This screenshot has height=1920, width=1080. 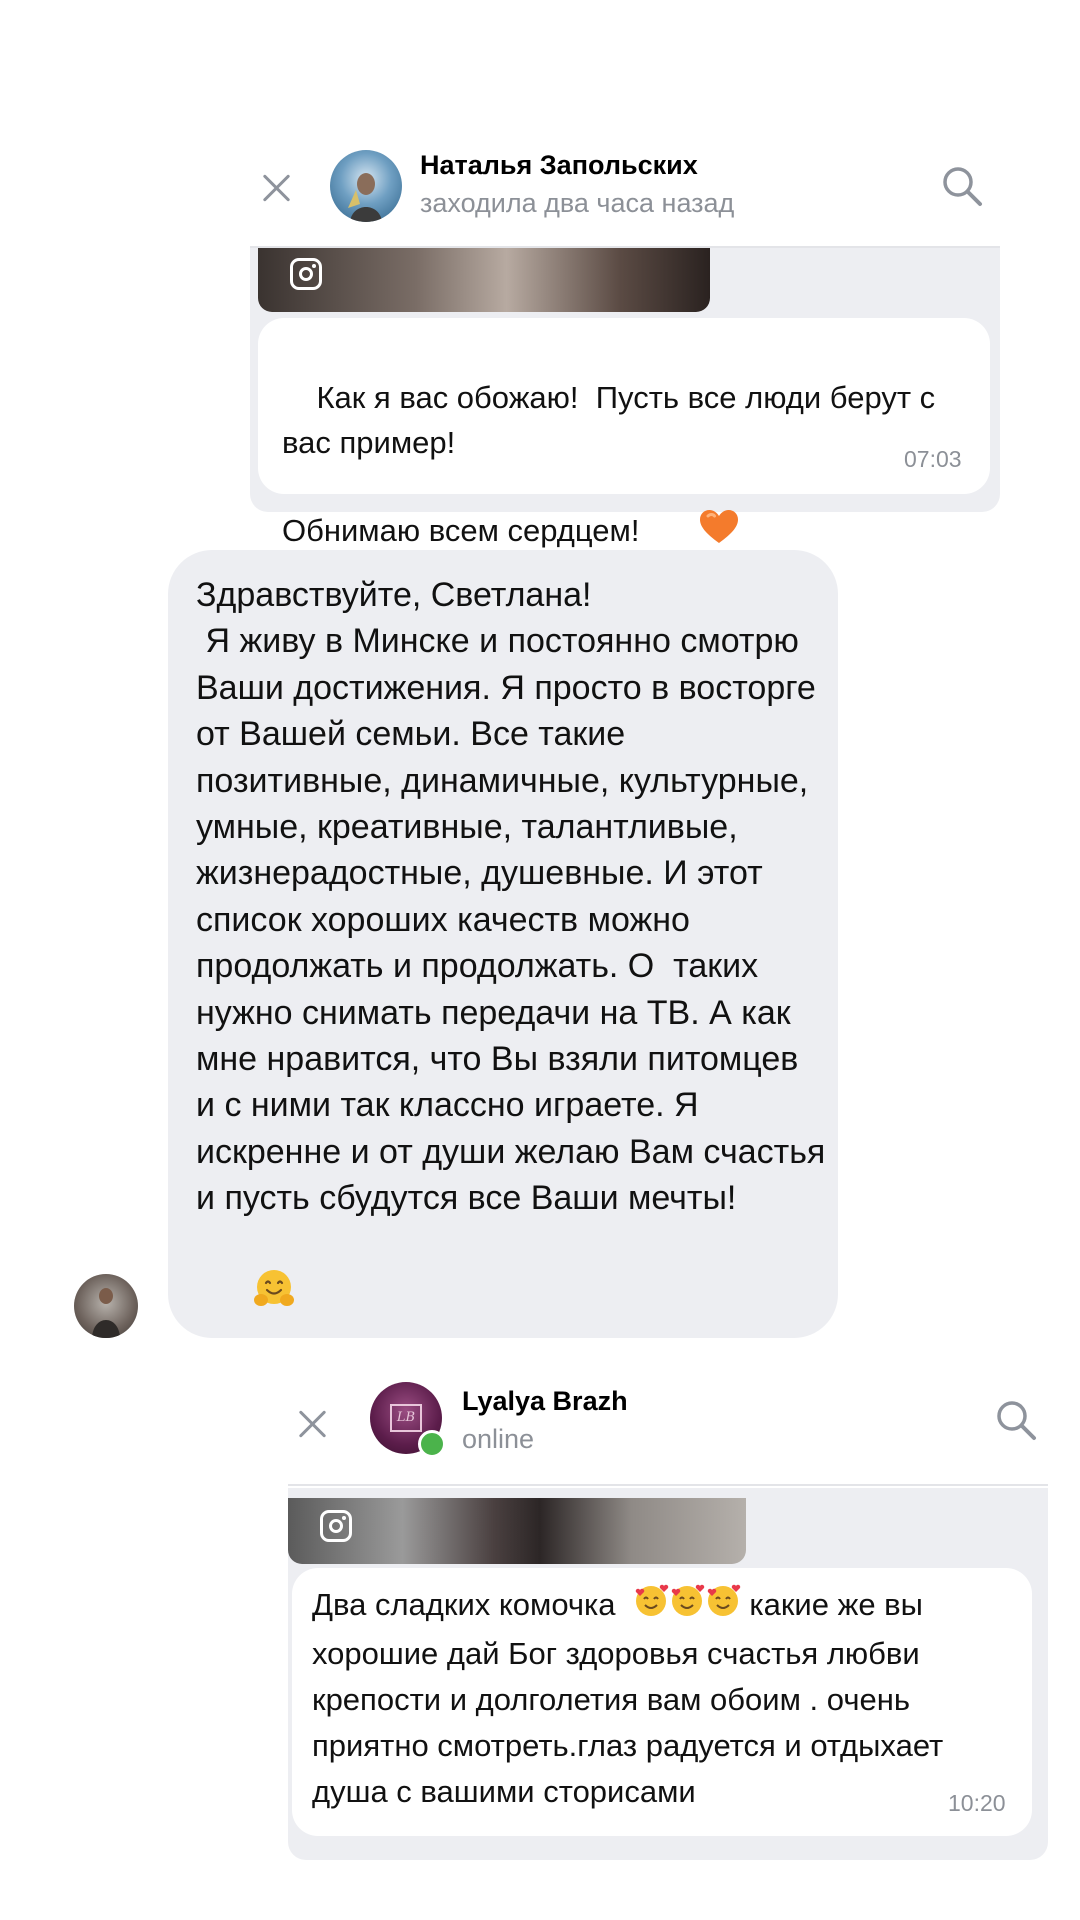 What do you see at coordinates (106, 1306) in the screenshot?
I see `sender-avatar` at bounding box center [106, 1306].